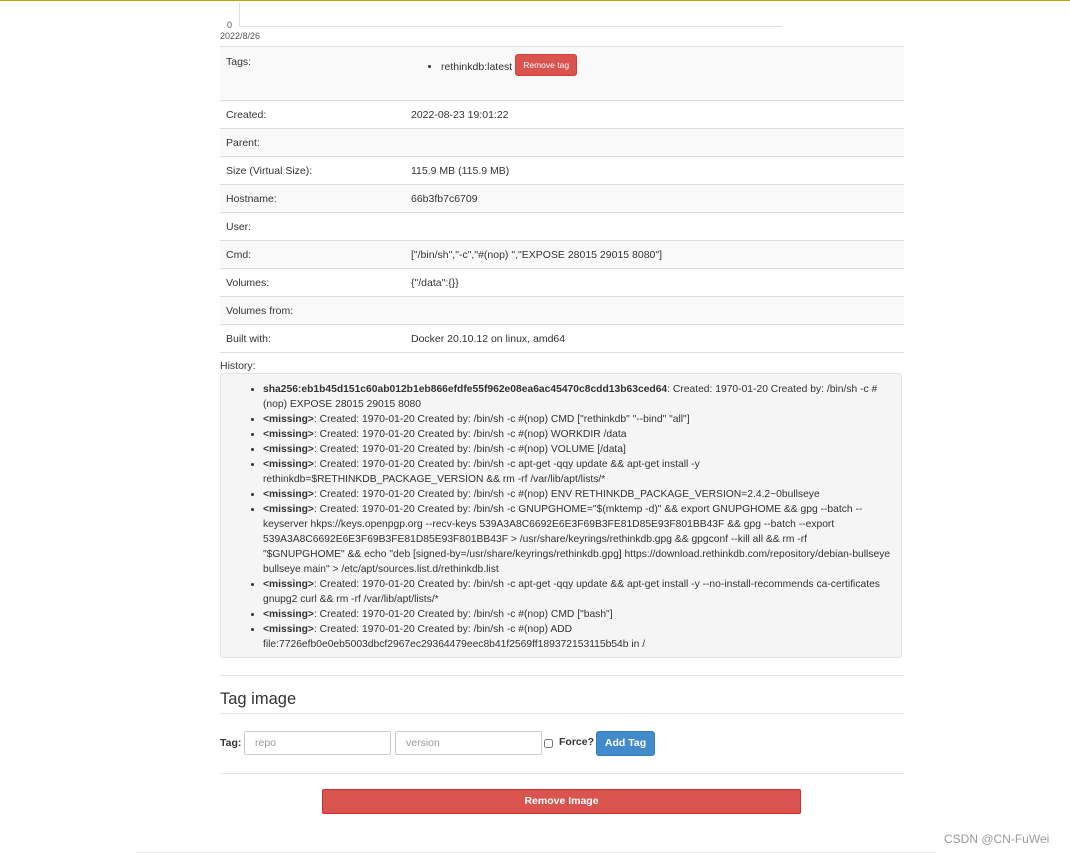 Image resolution: width=1070 pixels, height=853 pixels. I want to click on version-input, so click(468, 743).